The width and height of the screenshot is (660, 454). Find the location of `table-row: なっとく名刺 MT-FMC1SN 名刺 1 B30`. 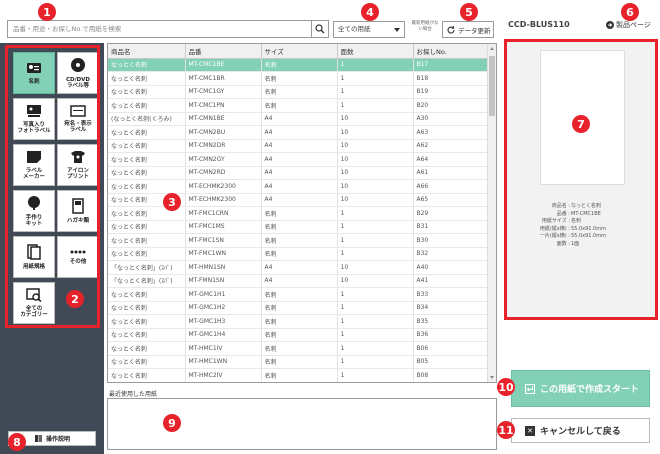

table-row: なっとく名刺 MT-FMC1SN 名刺 1 B30 is located at coordinates (299, 240).